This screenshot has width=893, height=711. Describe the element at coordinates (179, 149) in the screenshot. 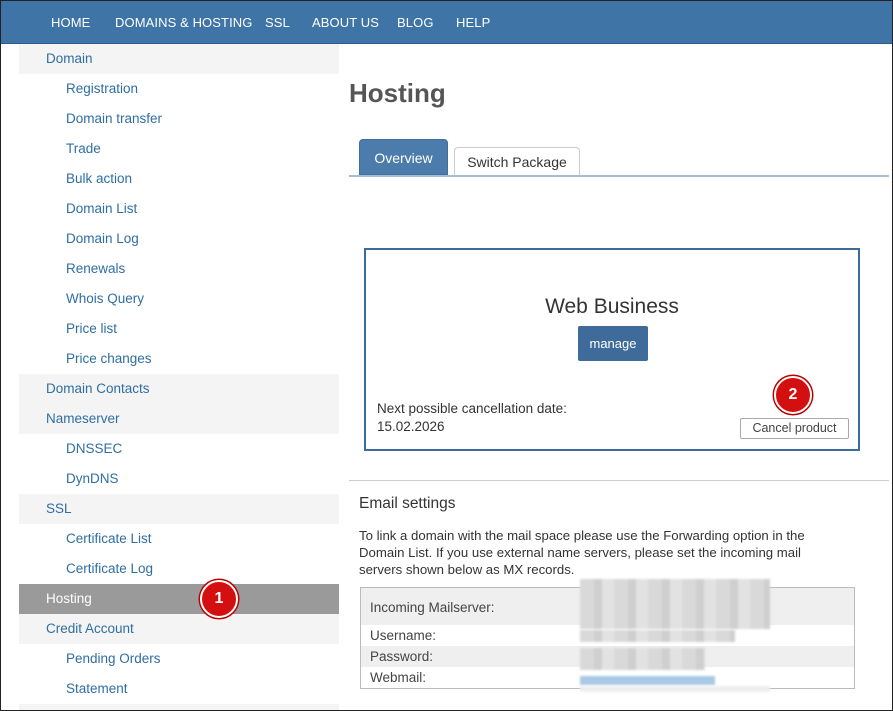

I see `sidebar-item-trade: Trade` at that location.